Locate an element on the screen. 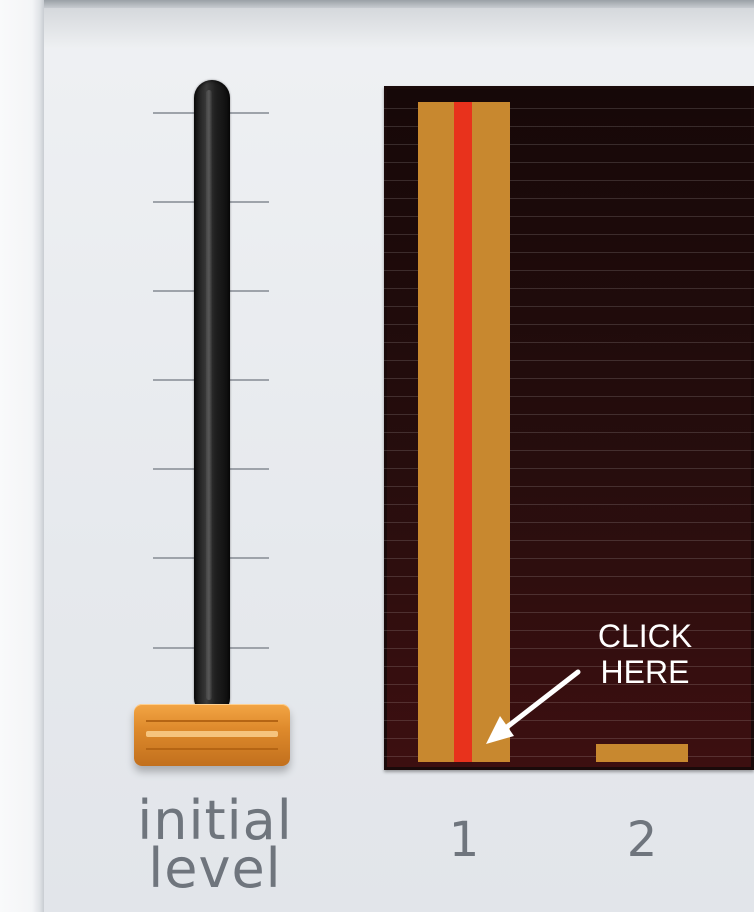  panel-top-bevel is located at coordinates (377, 28).